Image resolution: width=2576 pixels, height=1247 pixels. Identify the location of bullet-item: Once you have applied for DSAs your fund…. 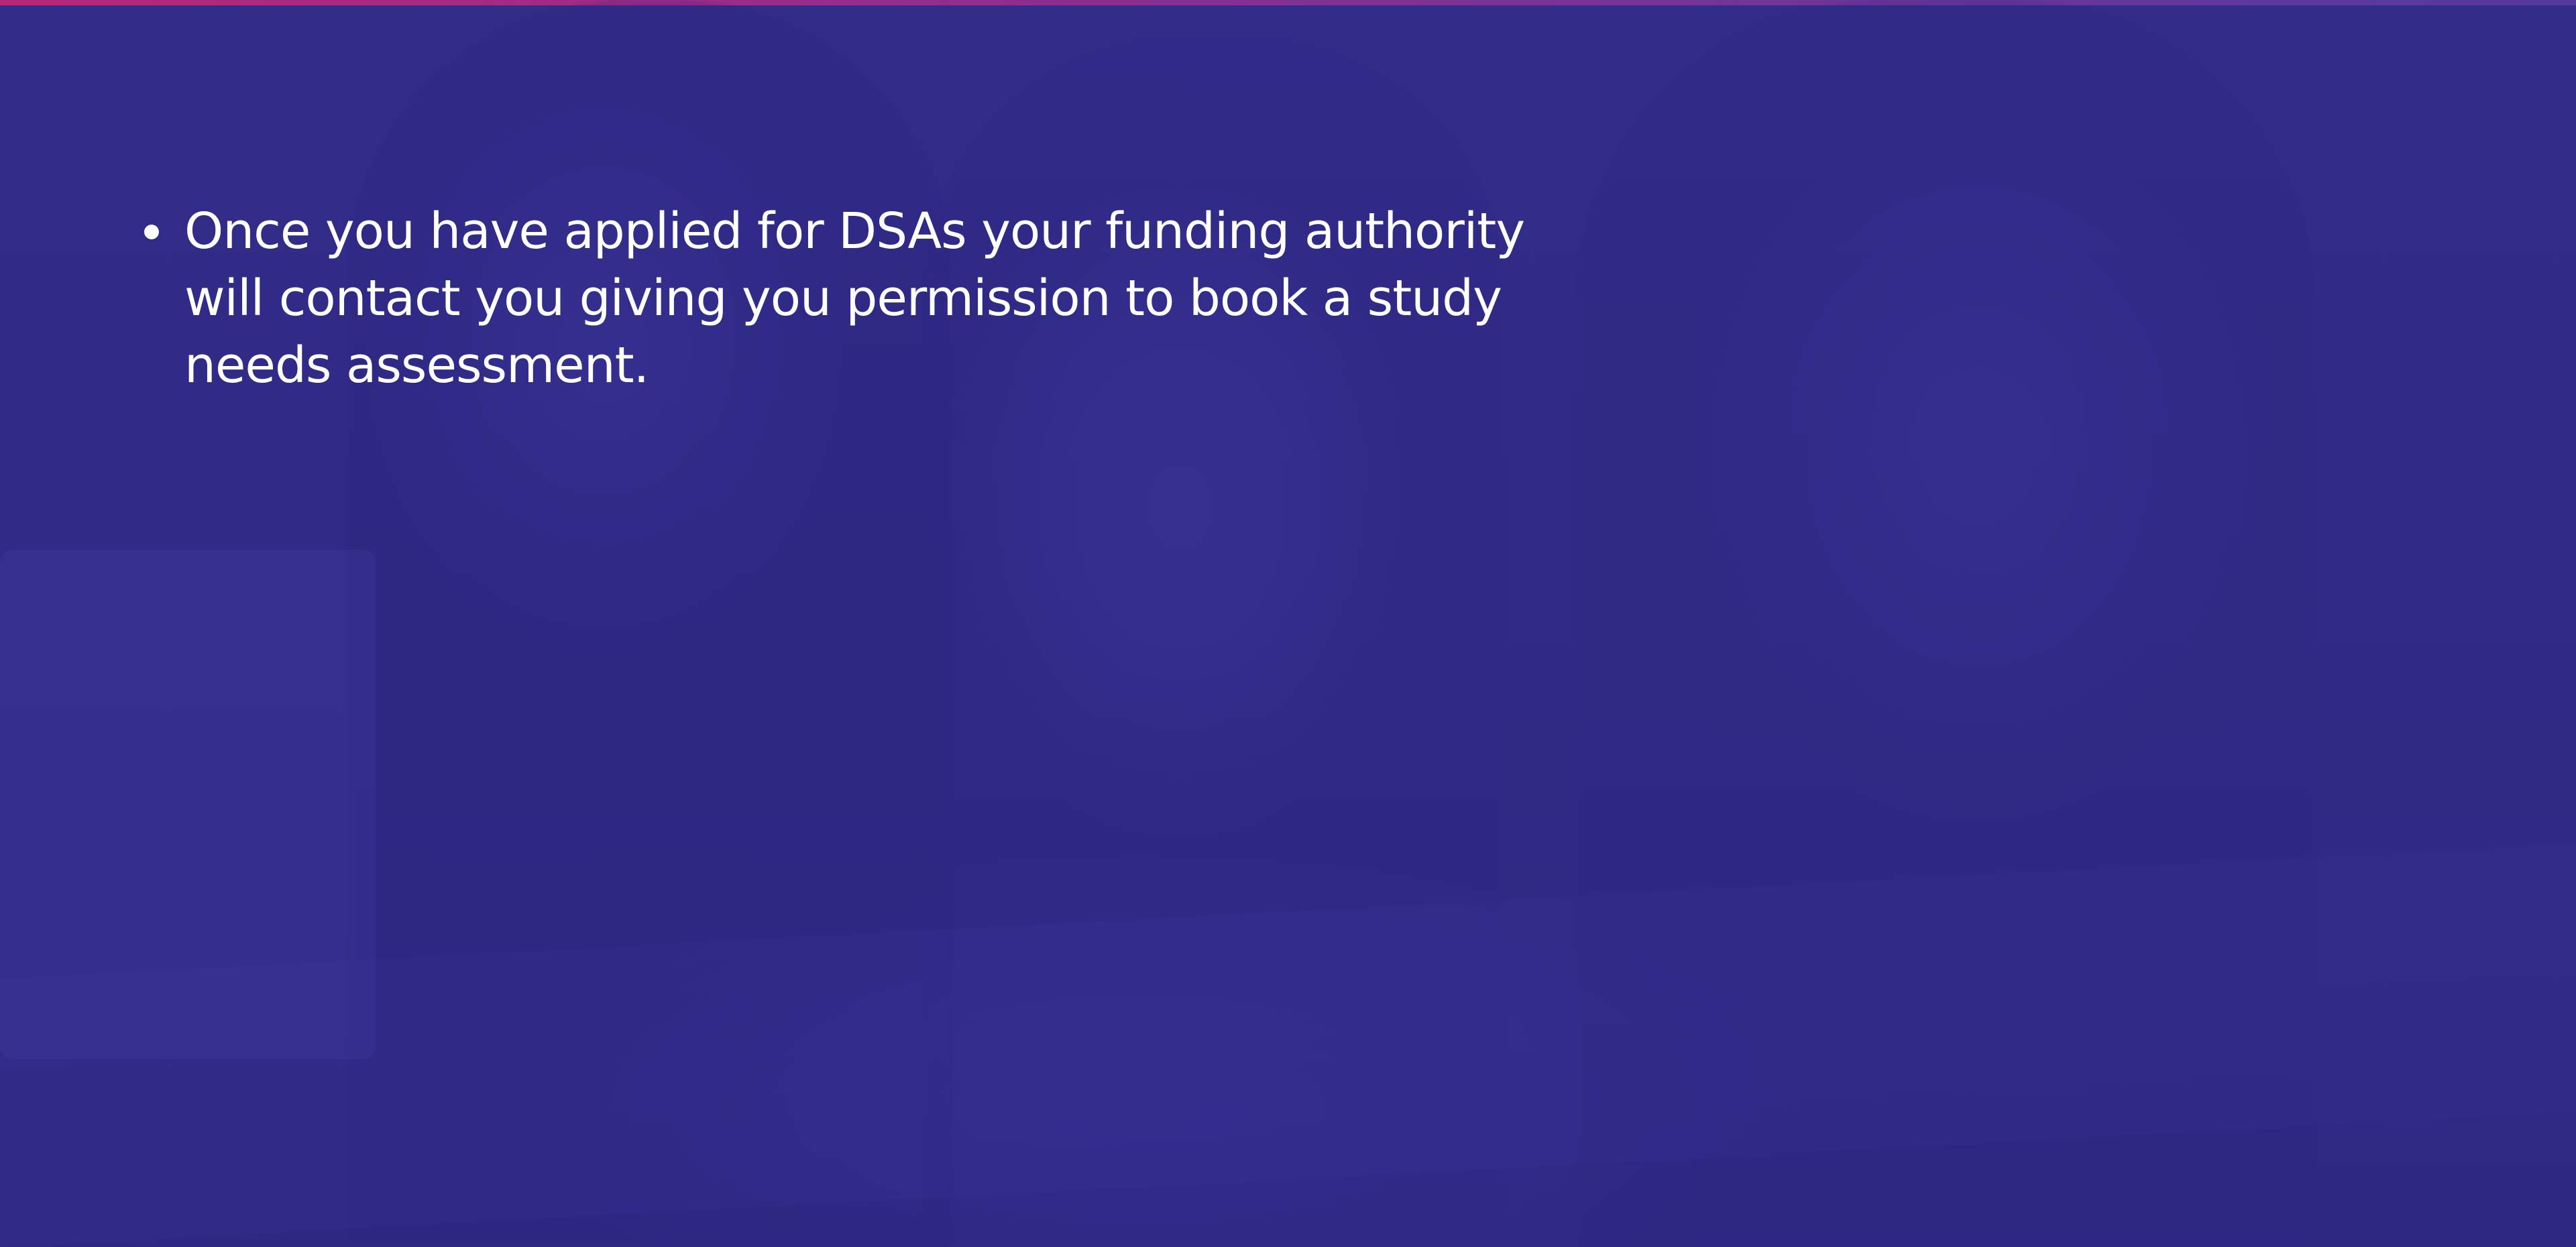
(834, 298).